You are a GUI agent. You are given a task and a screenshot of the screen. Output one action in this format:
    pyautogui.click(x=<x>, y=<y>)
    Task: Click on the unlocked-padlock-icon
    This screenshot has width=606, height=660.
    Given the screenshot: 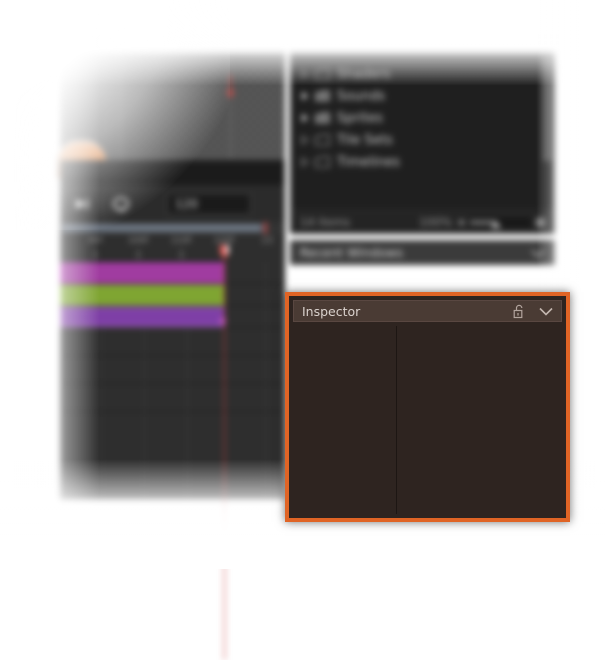 What is the action you would take?
    pyautogui.click(x=519, y=311)
    